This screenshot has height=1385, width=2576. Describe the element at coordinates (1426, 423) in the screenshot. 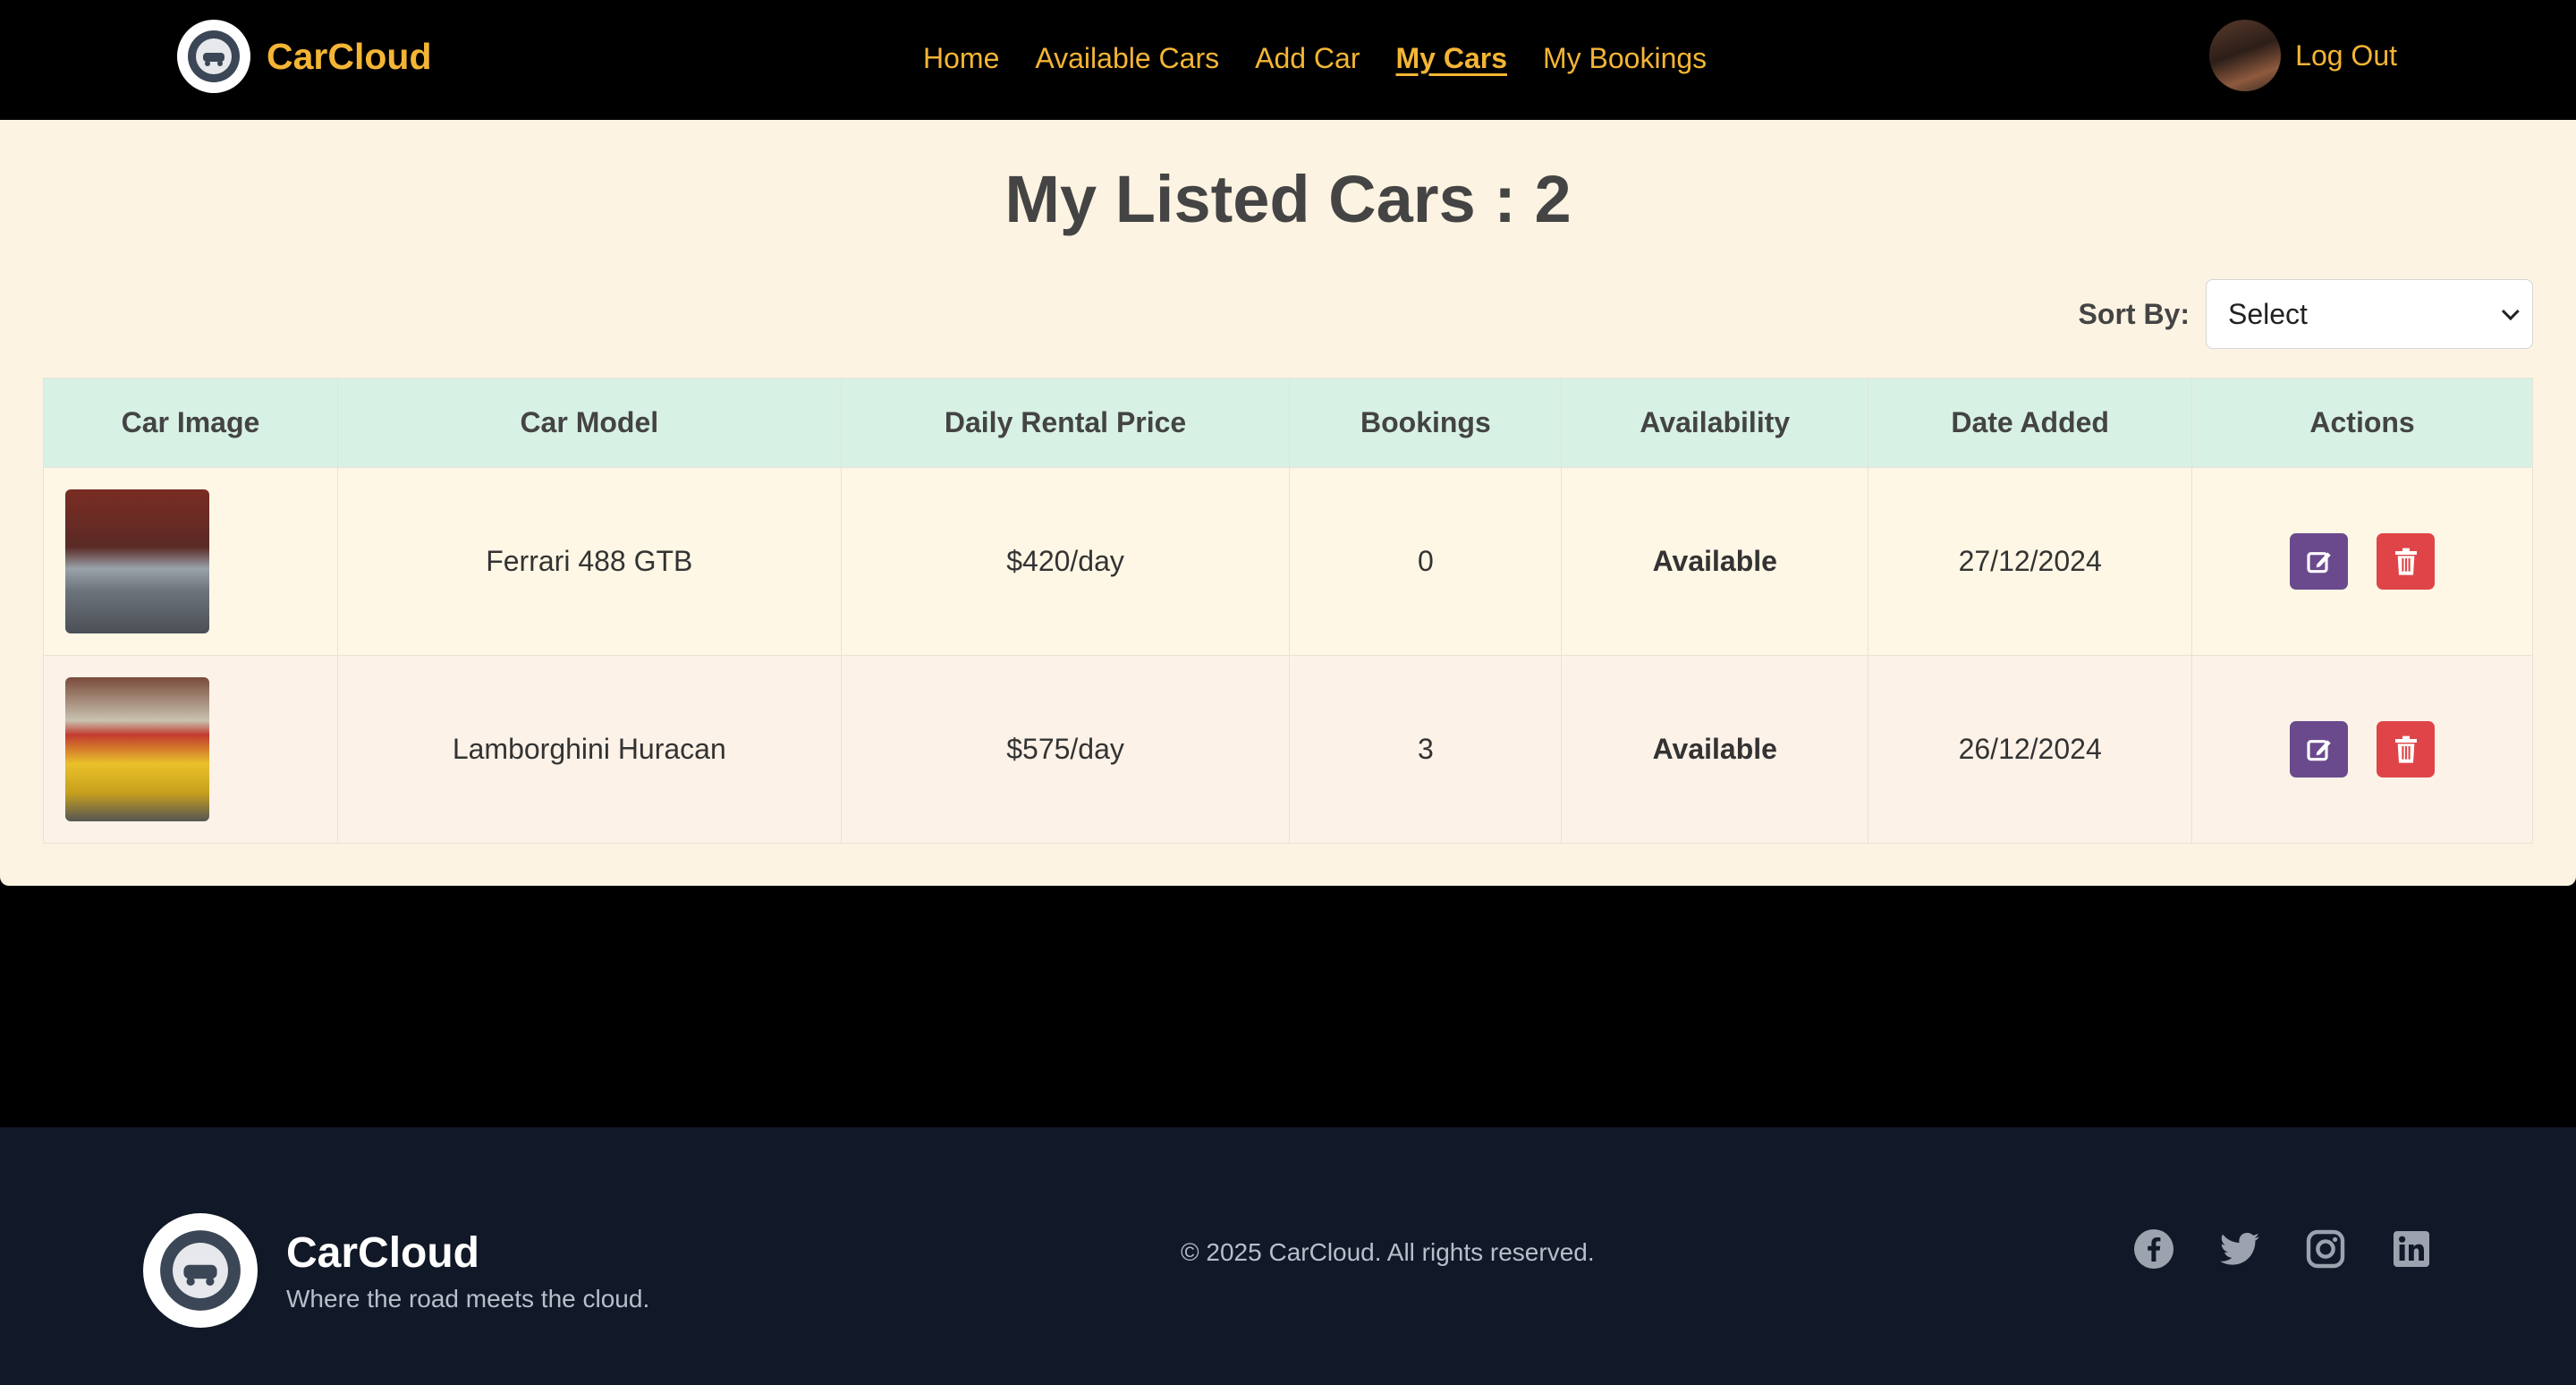

I see `header-bookings: Bookings` at that location.